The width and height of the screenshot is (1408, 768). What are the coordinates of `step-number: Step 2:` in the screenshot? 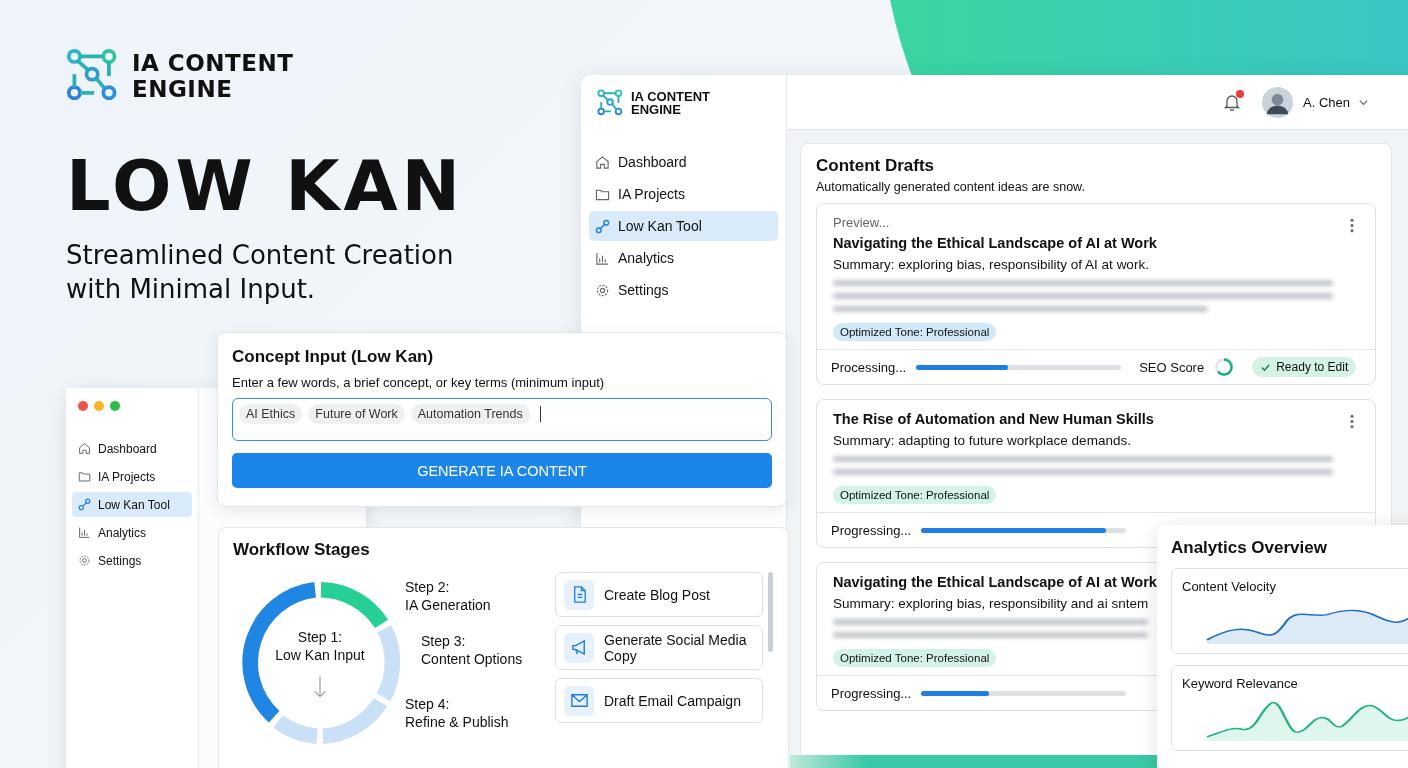 It's located at (428, 587).